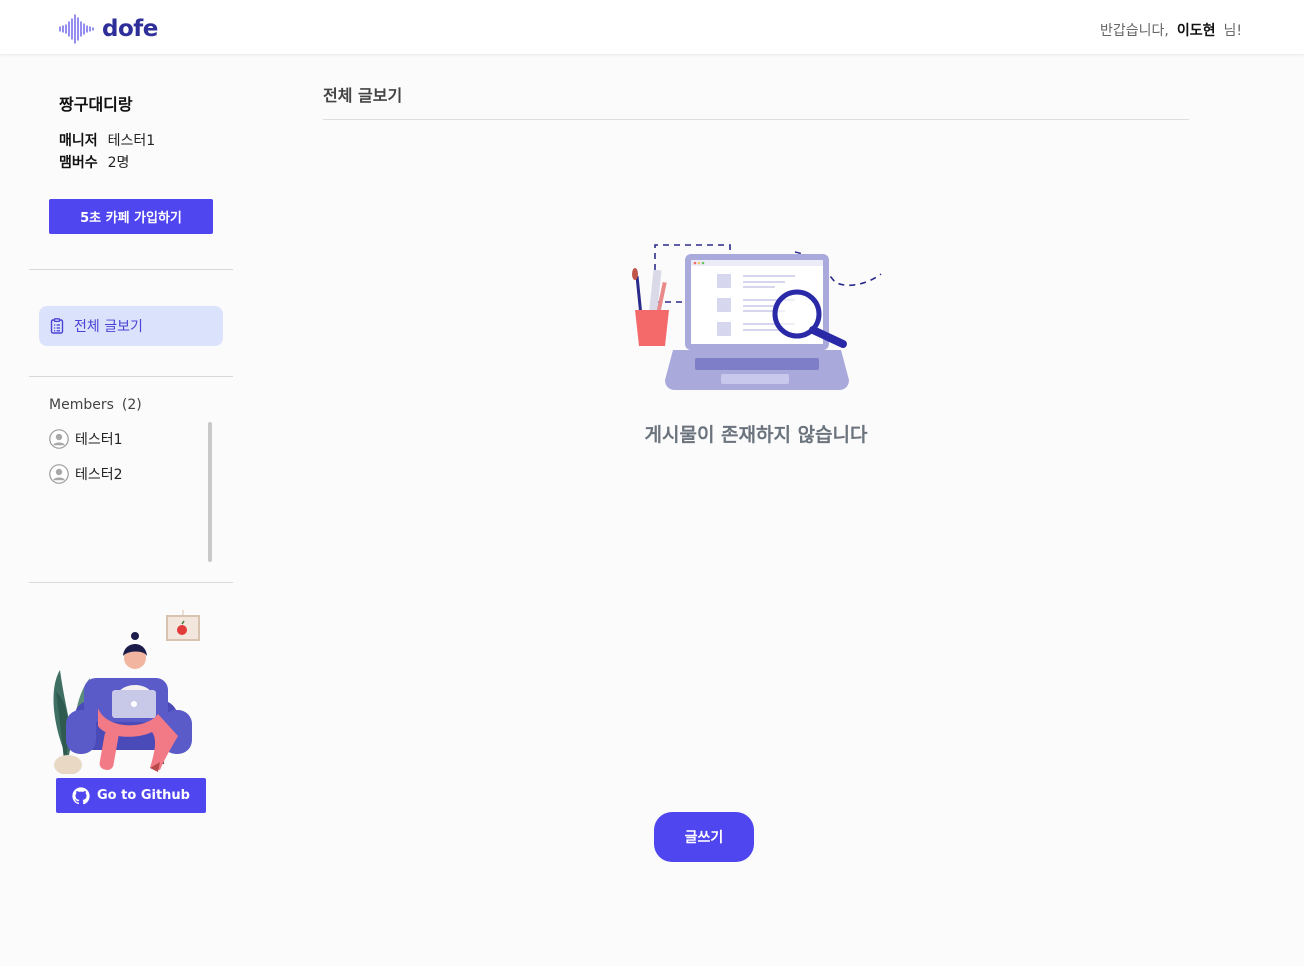  What do you see at coordinates (757, 317) in the screenshot?
I see `laptop-search-illustration` at bounding box center [757, 317].